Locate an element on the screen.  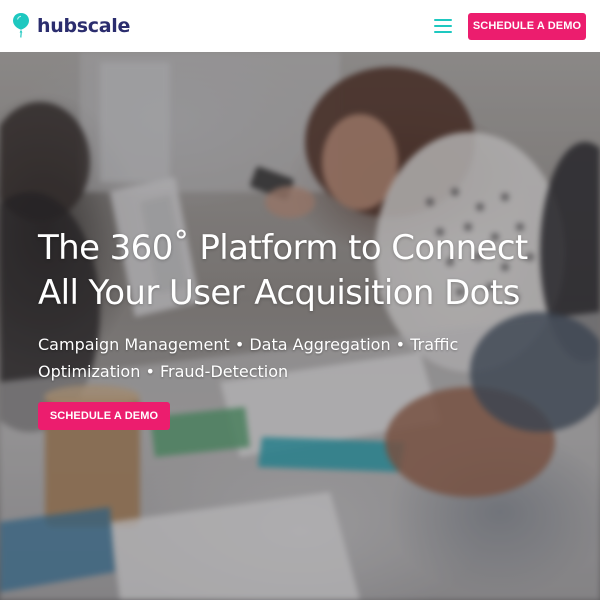
balloon-pin-icon is located at coordinates (21, 25).